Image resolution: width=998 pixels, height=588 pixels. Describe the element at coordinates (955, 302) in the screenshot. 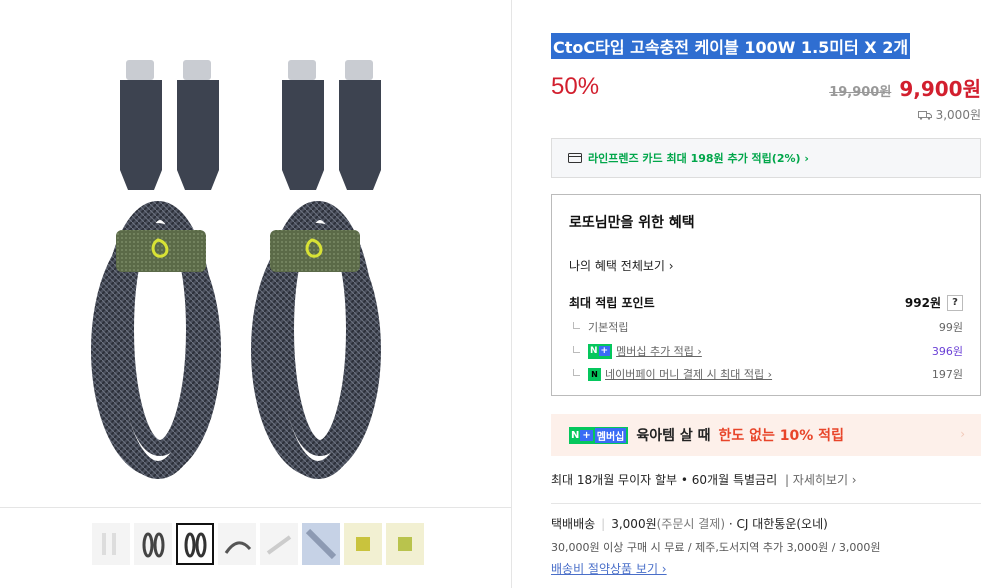

I see `help-button: ?` at that location.